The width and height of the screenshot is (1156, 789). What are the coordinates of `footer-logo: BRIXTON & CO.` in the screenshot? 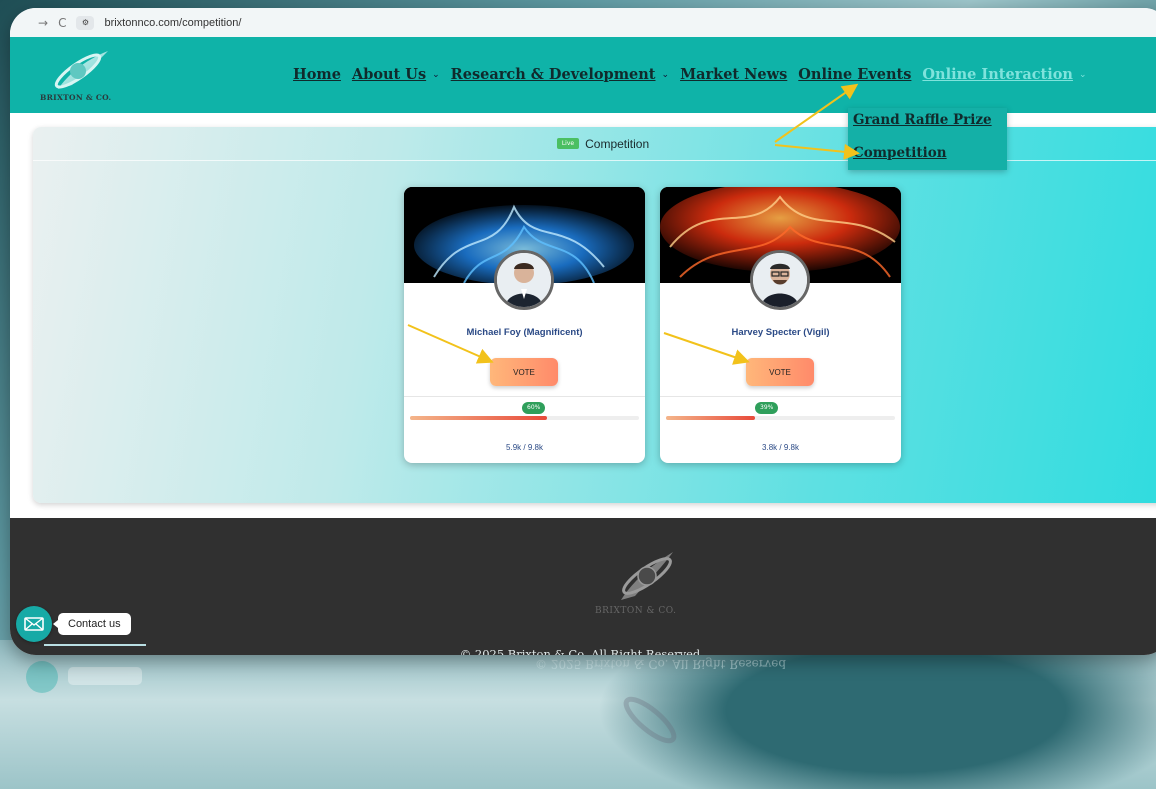 It's located at (641, 581).